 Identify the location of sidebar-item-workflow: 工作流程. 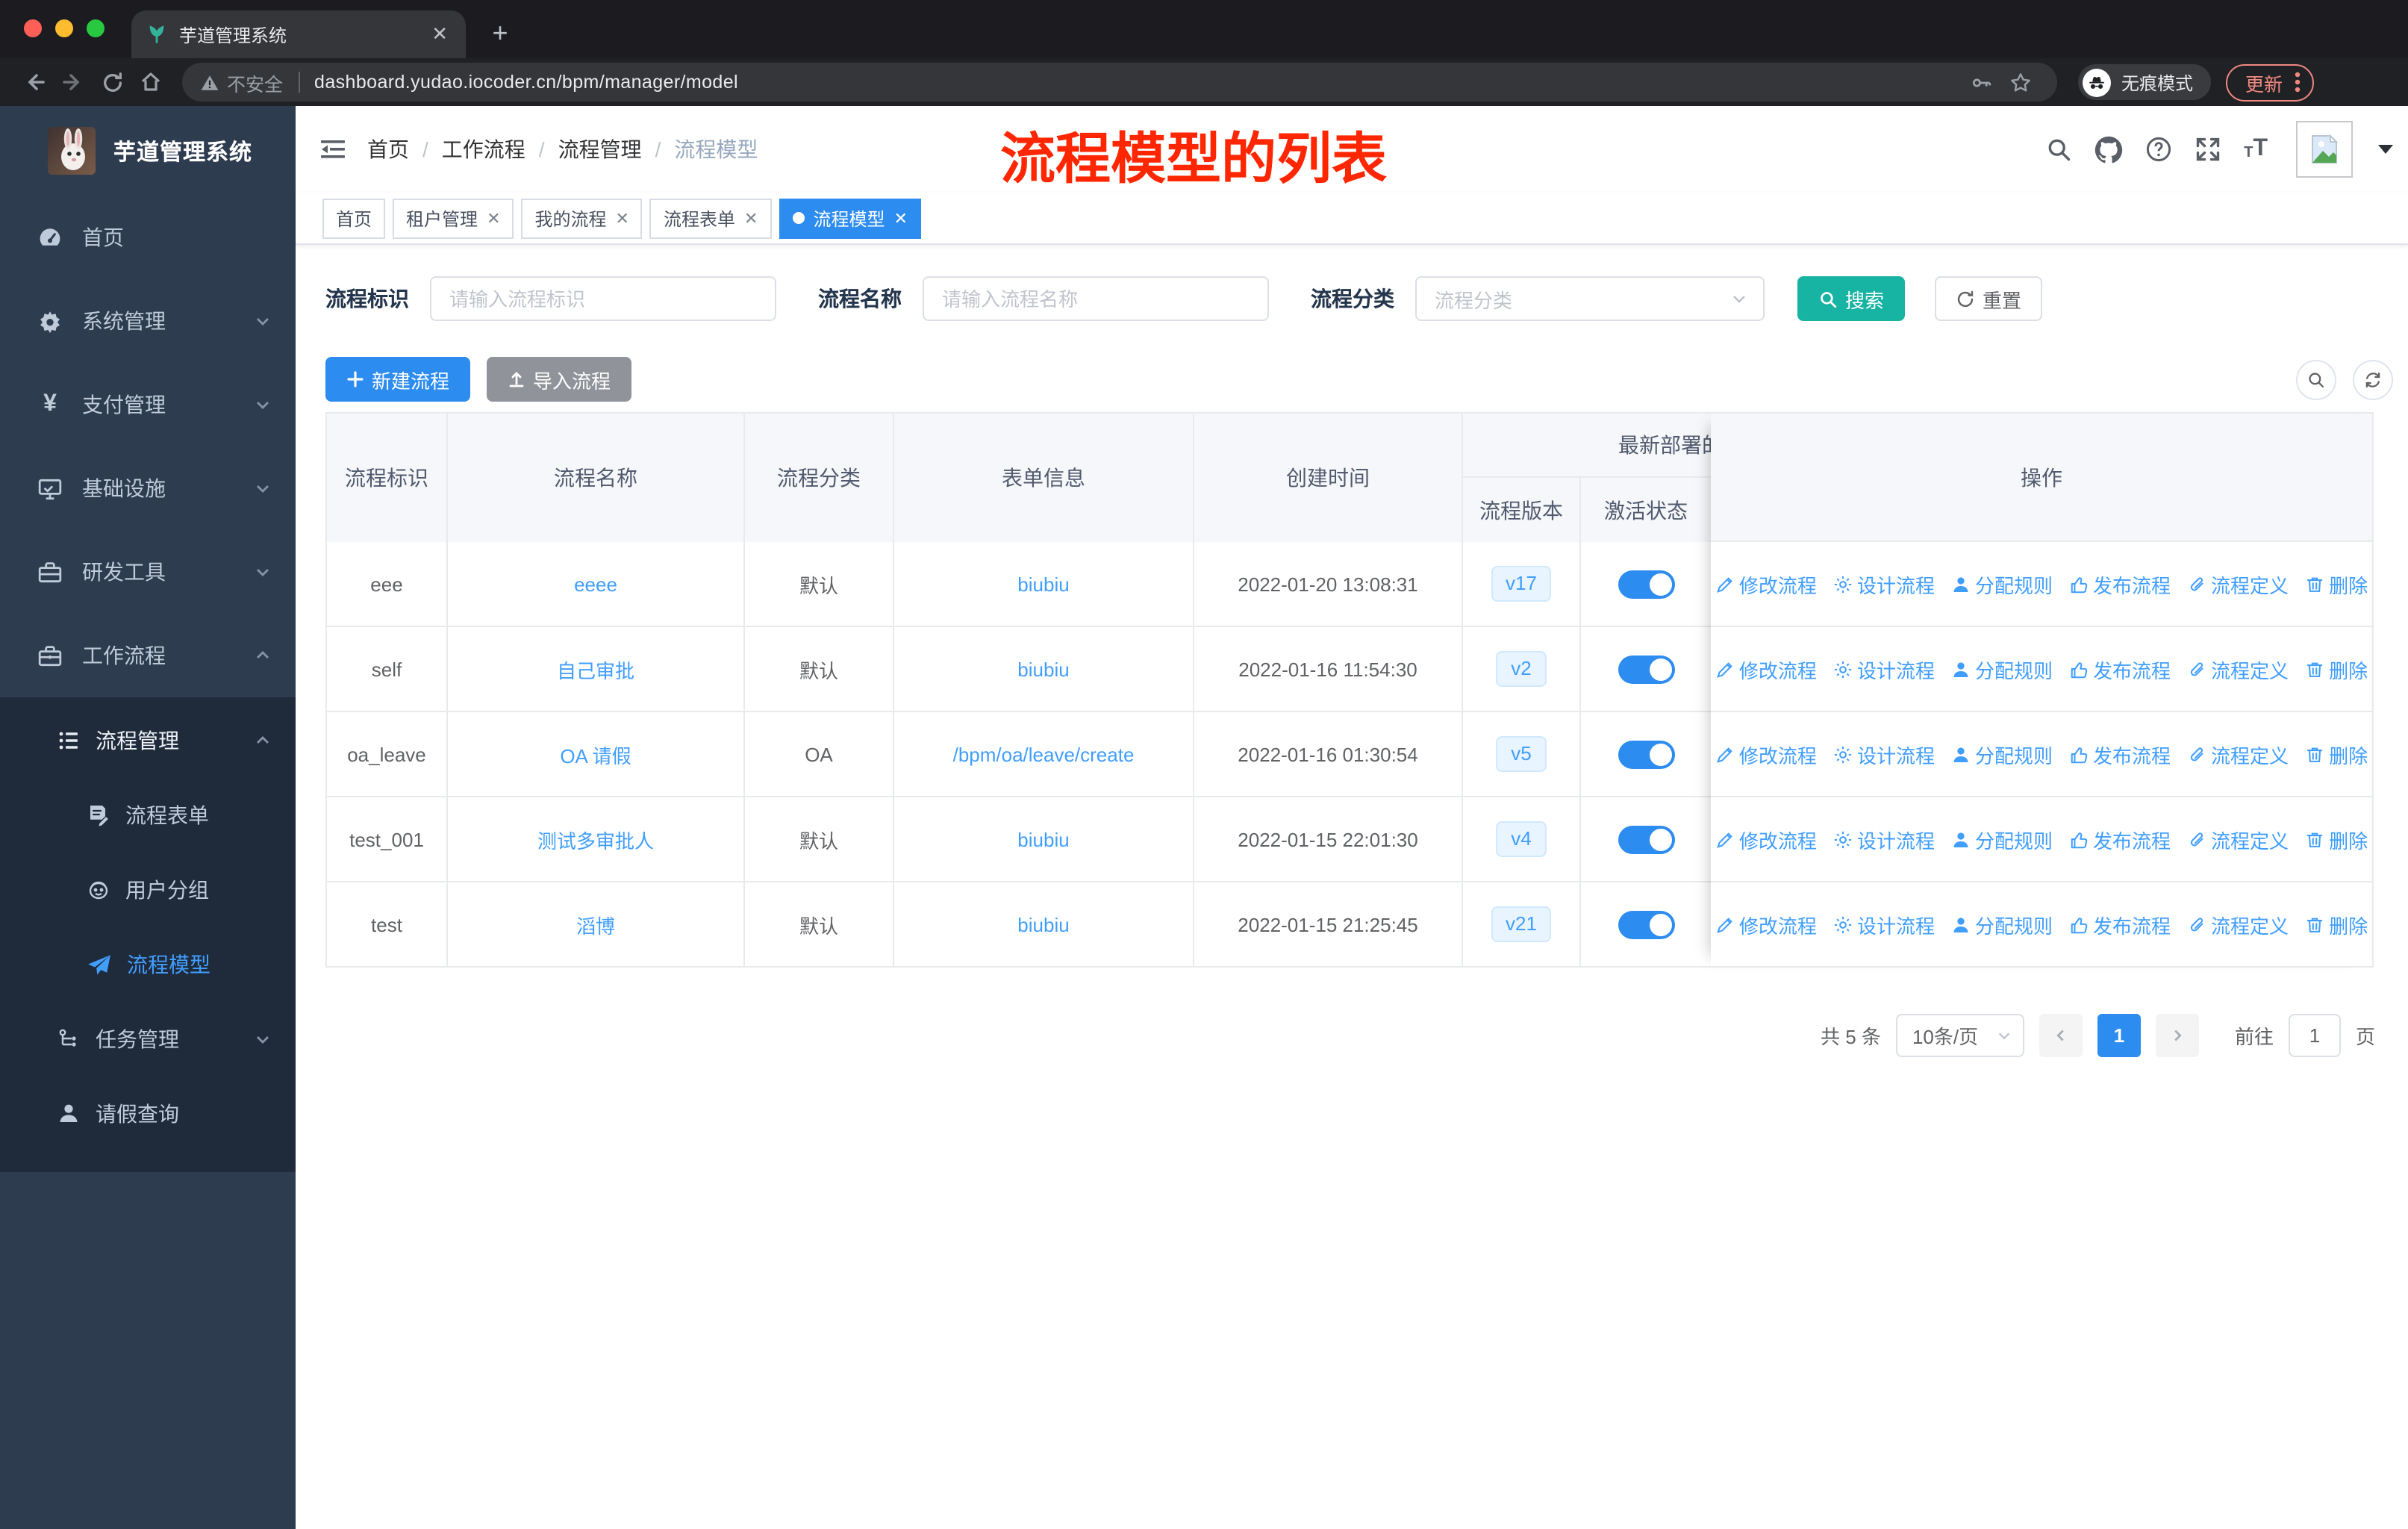
(148, 656).